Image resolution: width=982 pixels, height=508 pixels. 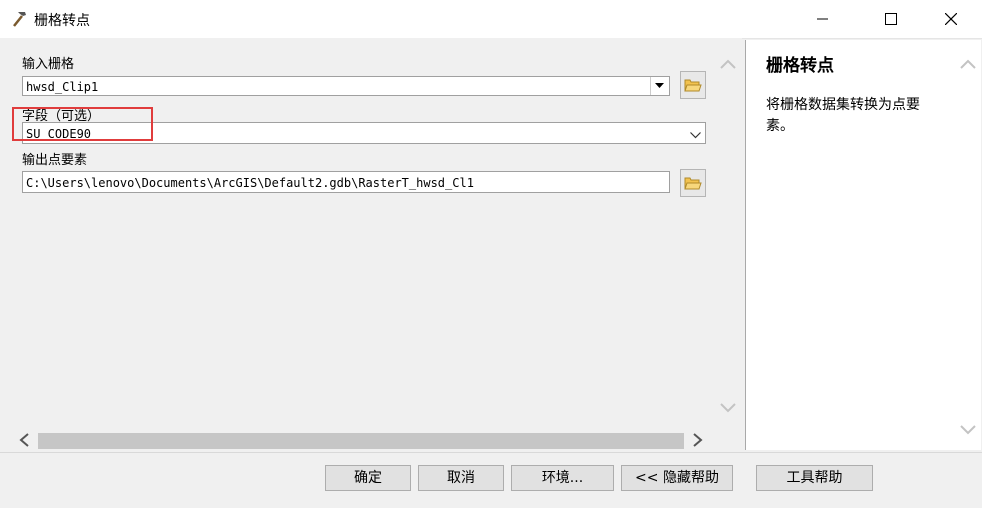 What do you see at coordinates (62, 21) in the screenshot?
I see `window-title: 栅格转点` at bounding box center [62, 21].